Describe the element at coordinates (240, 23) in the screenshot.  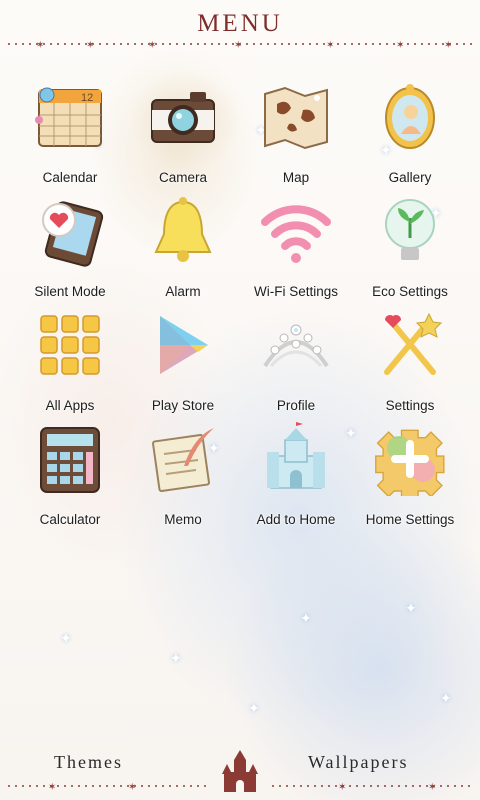
I see `menu-title: MENU` at that location.